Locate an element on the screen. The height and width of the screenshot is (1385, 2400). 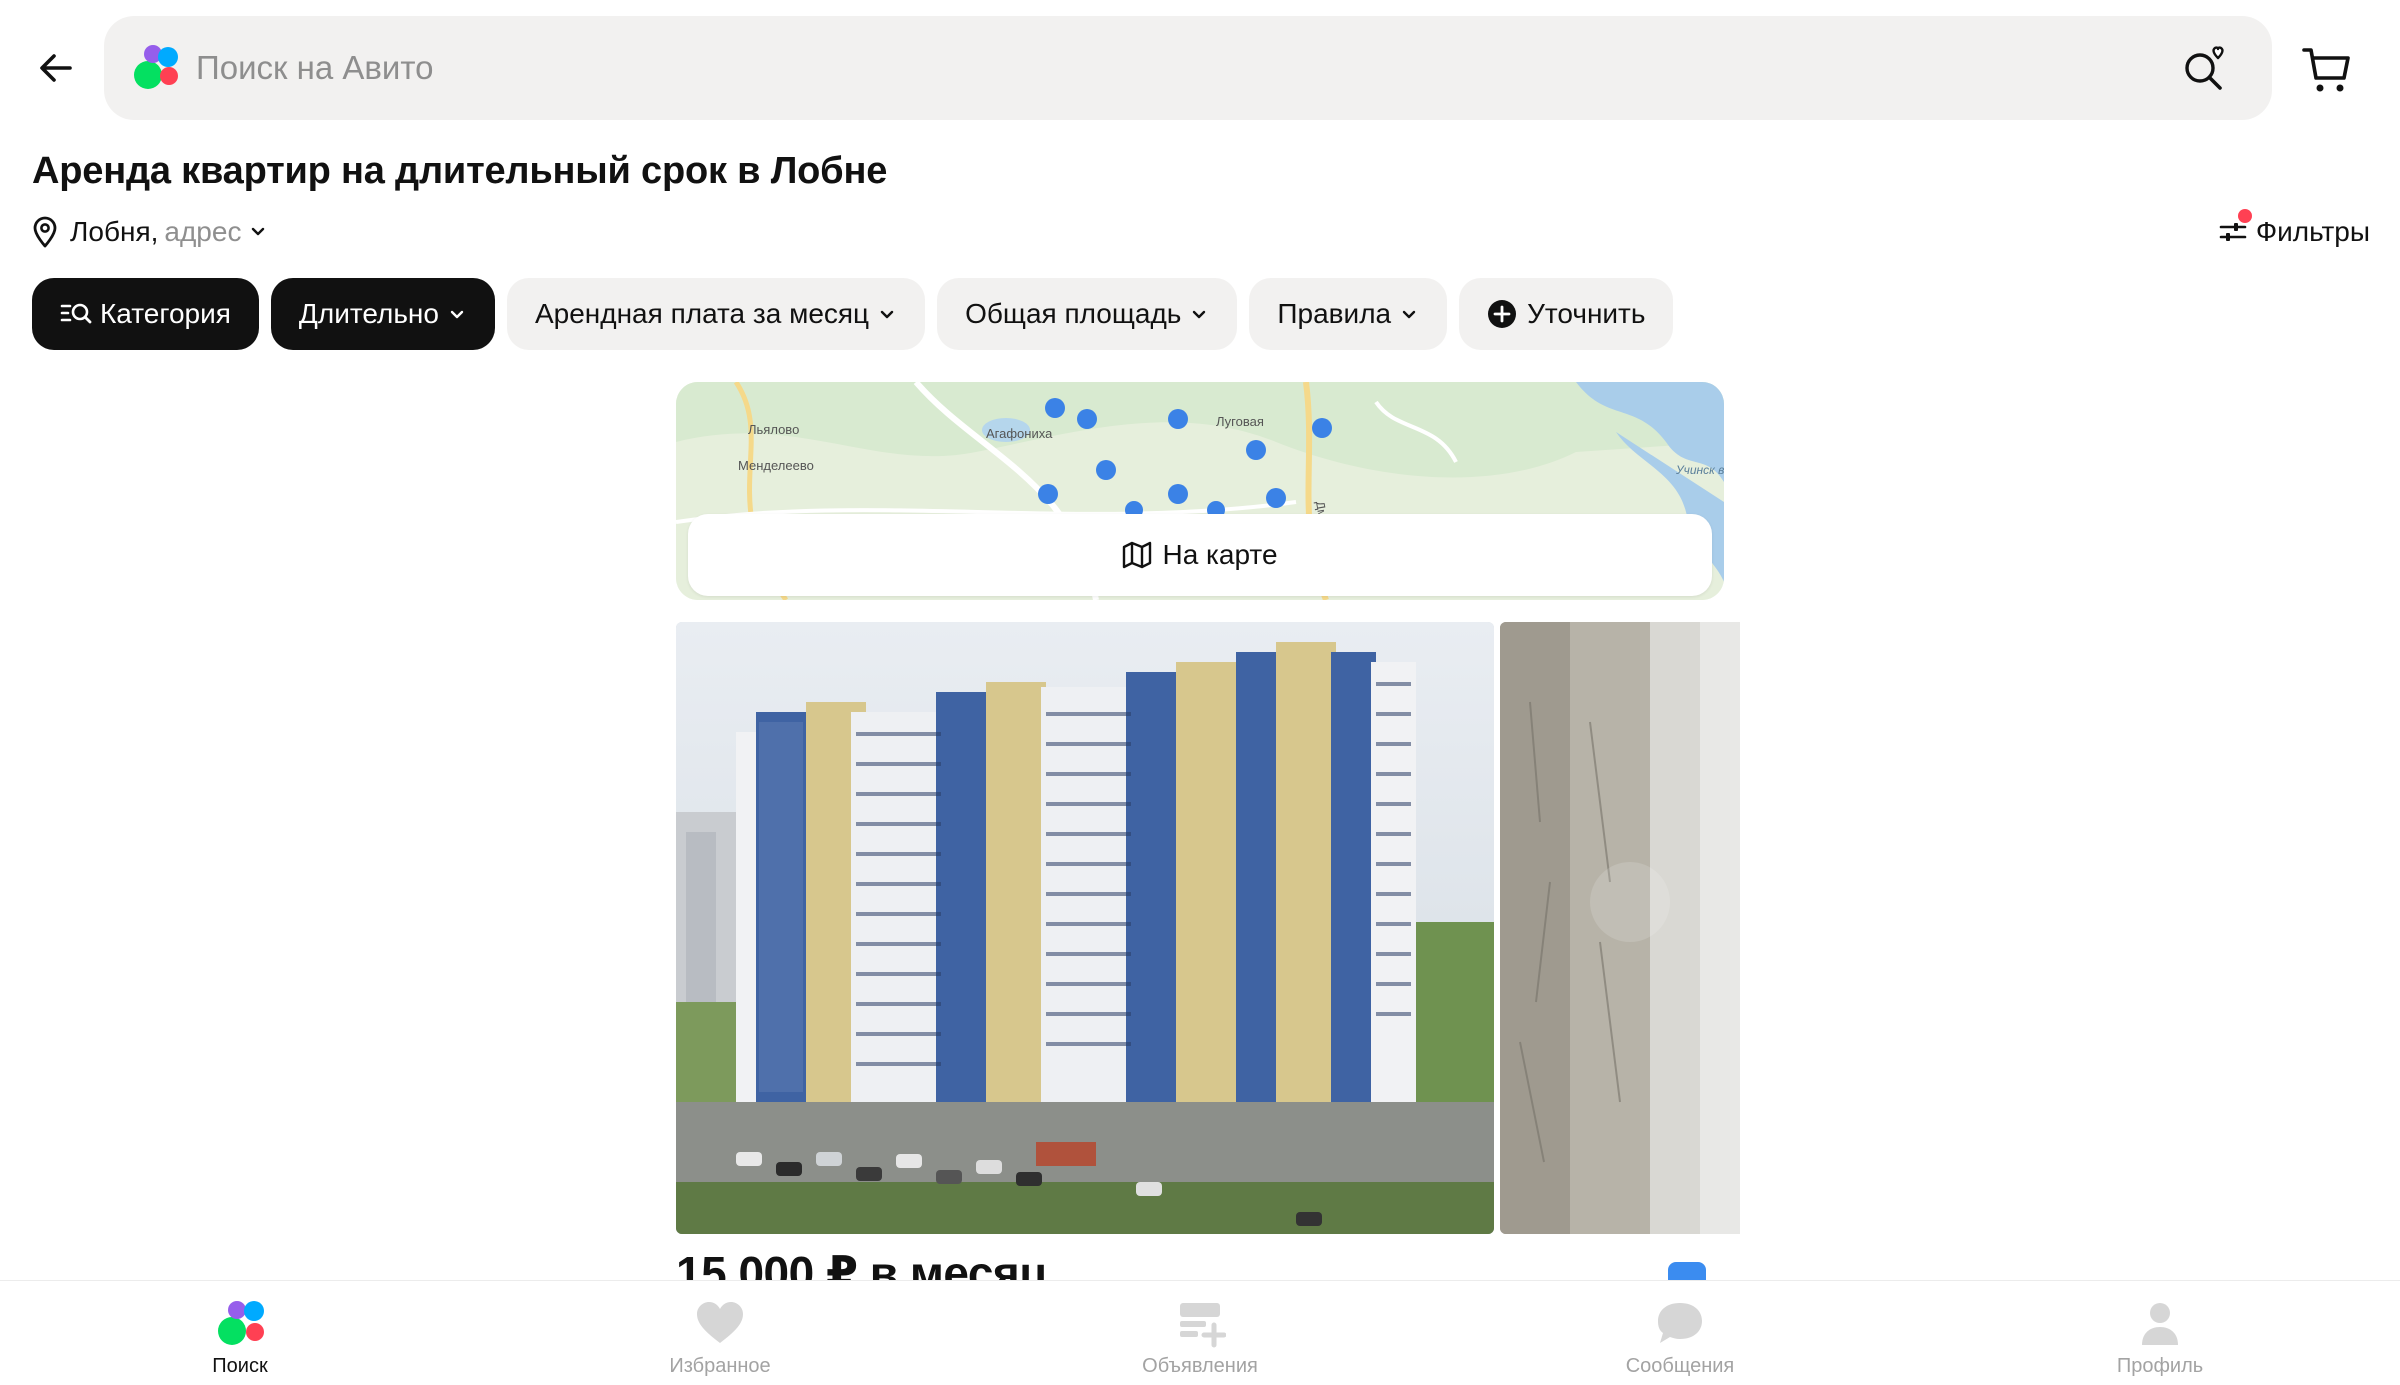
chip-label: Общая площадь is located at coordinates (1073, 313).